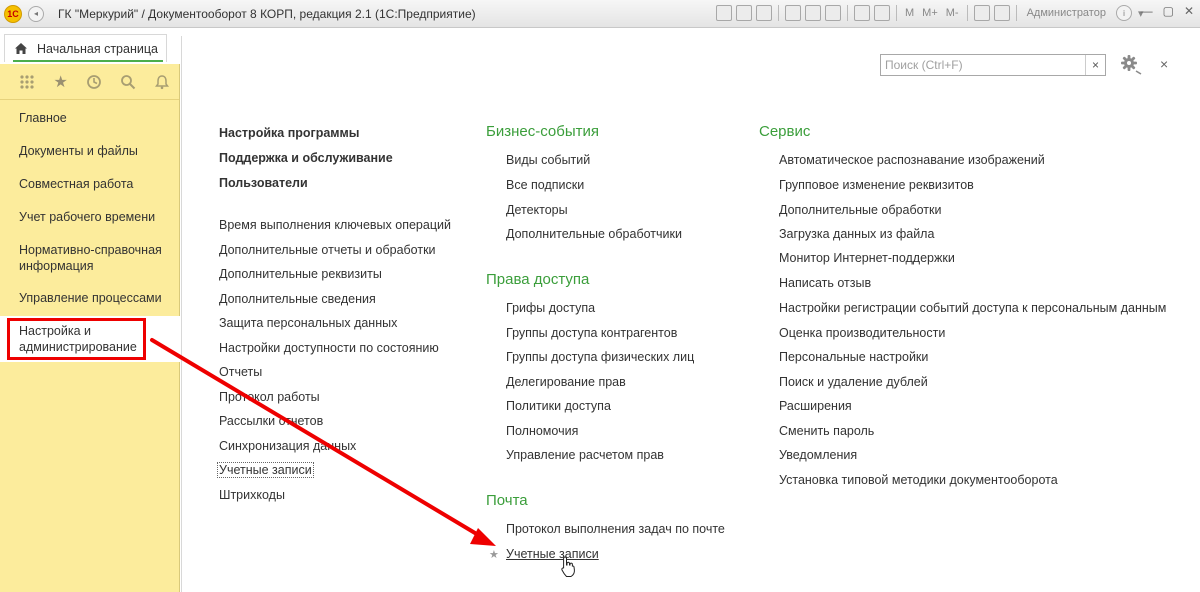  I want to click on panel-icon, so click(1001, 13).